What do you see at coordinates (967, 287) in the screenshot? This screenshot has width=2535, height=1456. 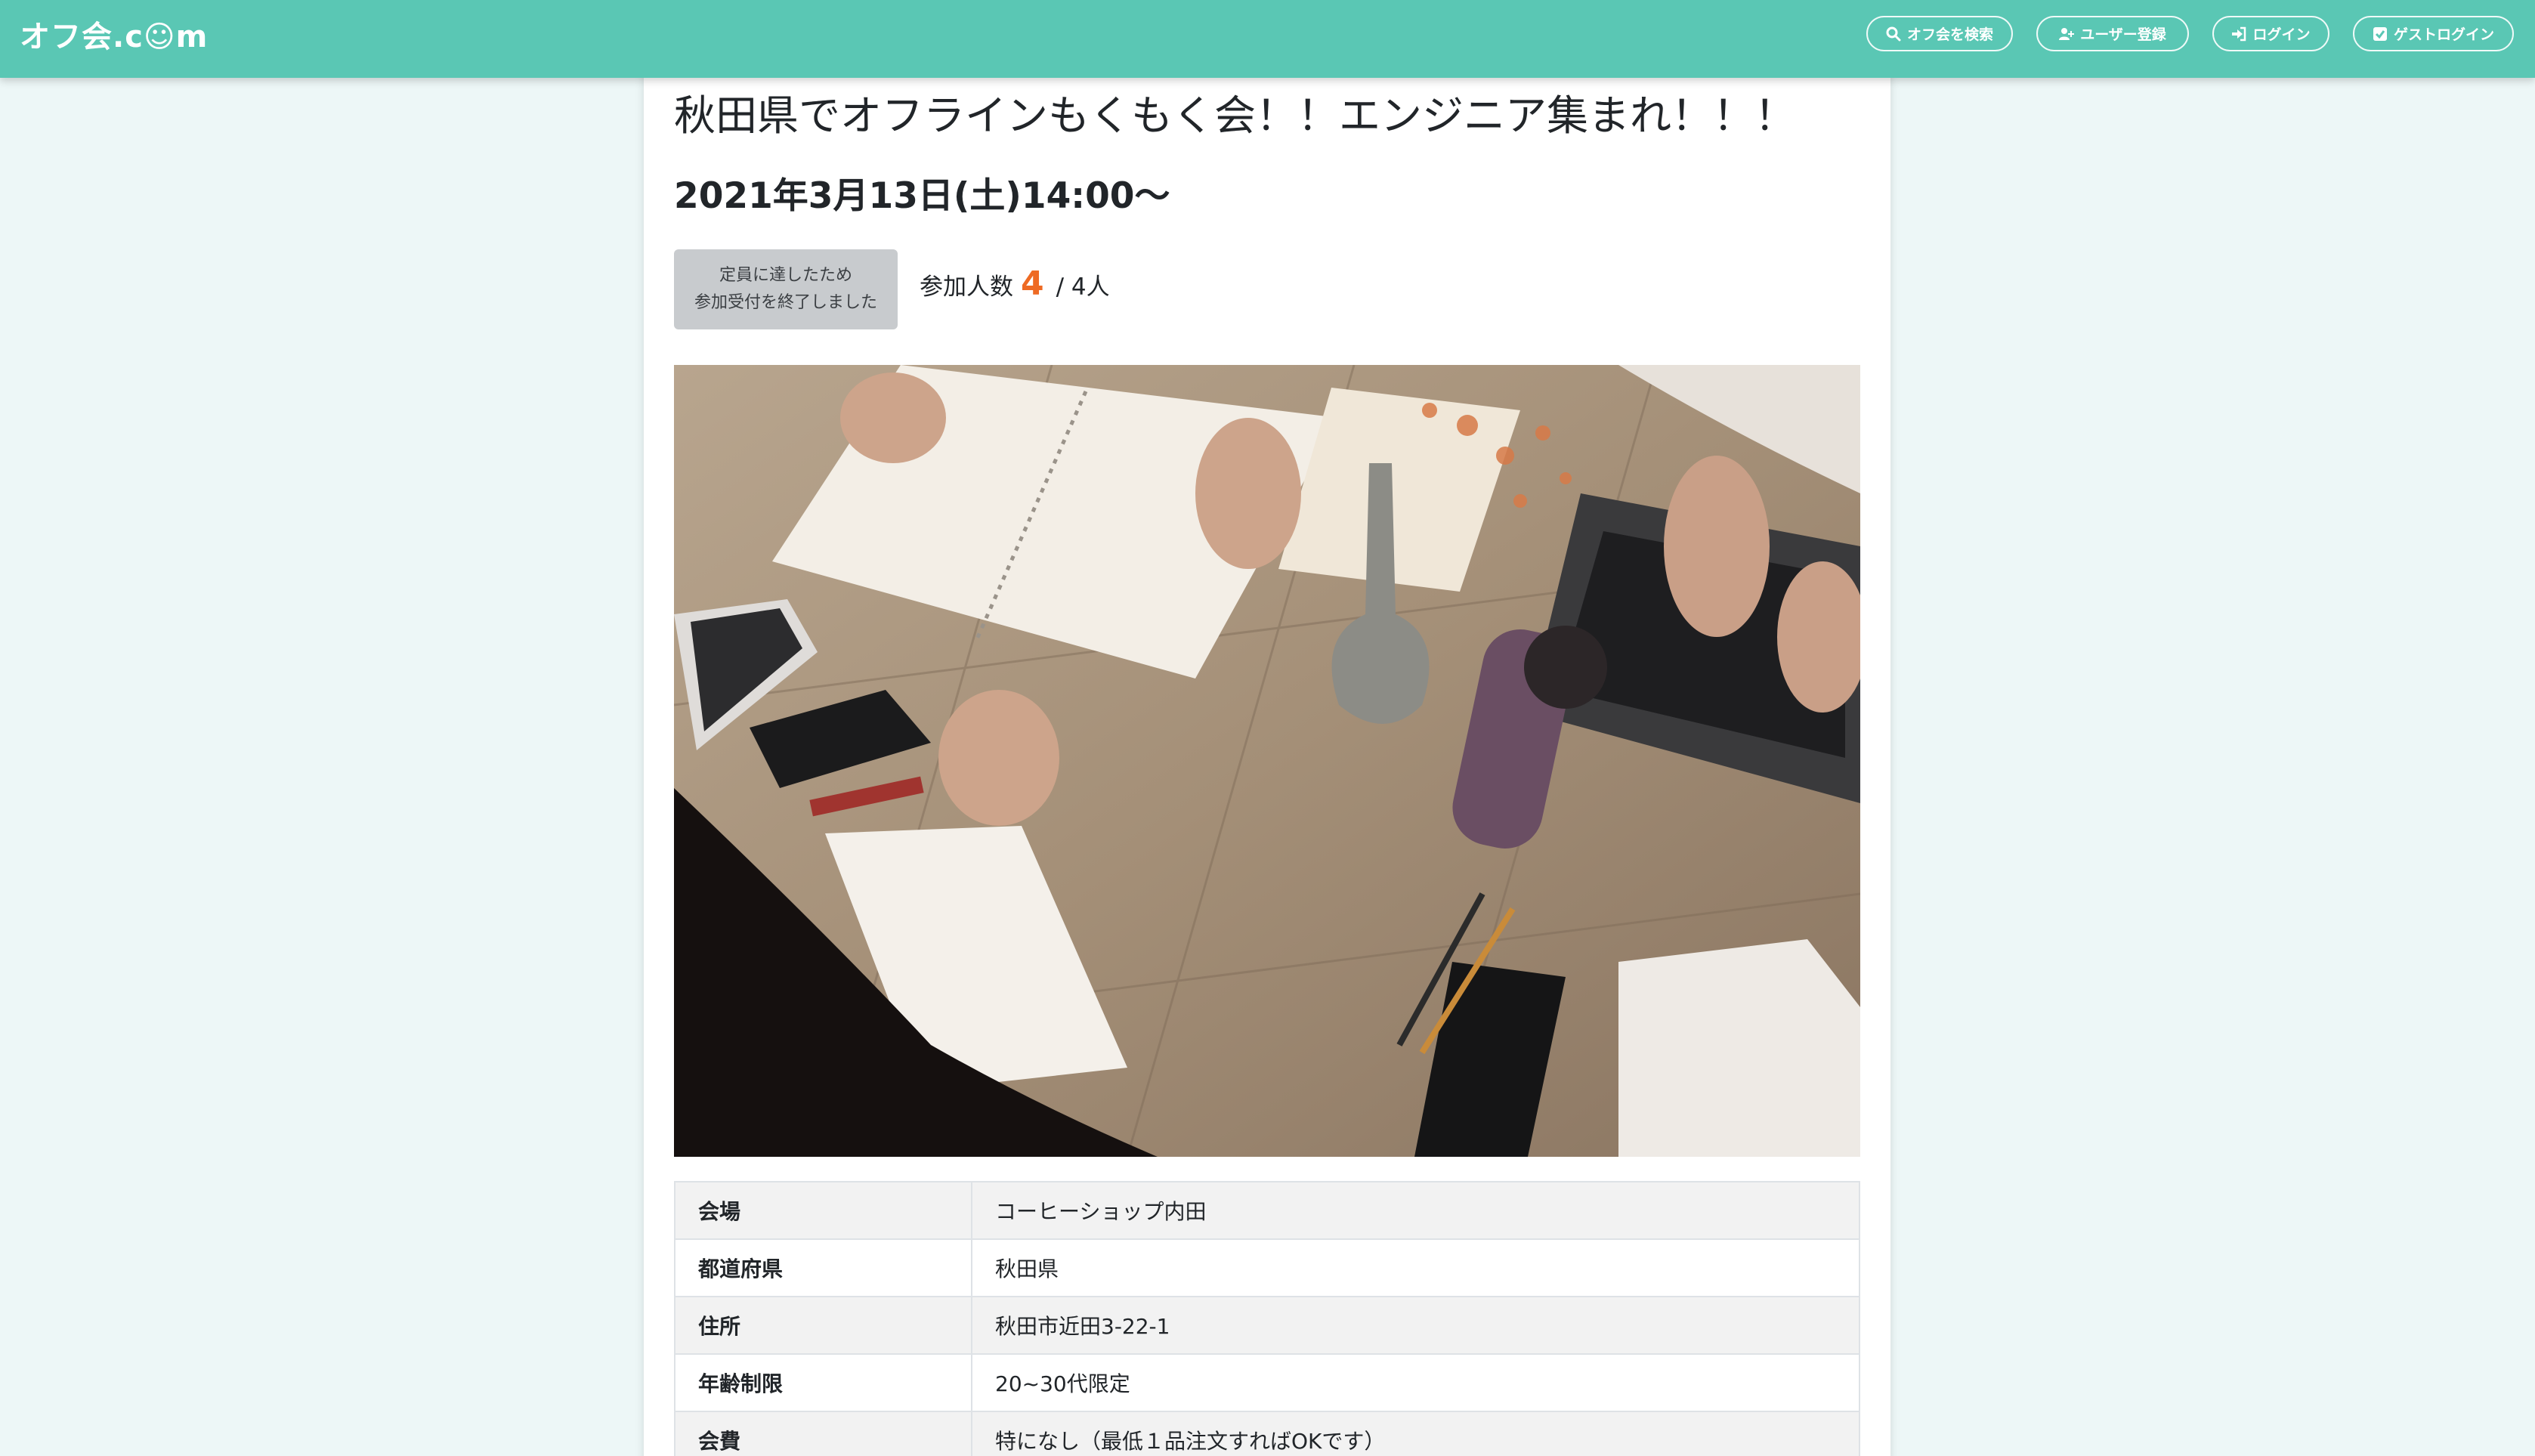 I see `participant-label: 参加人数` at bounding box center [967, 287].